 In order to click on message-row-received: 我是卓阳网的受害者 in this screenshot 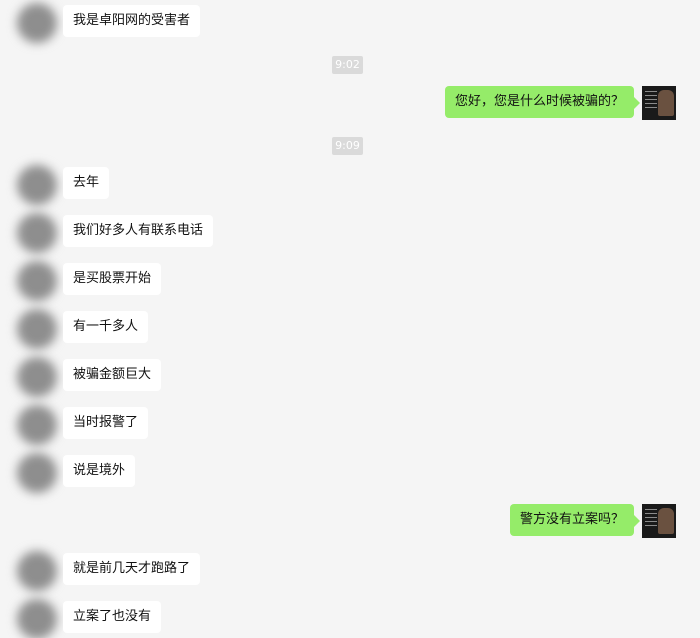, I will do `click(350, 23)`.